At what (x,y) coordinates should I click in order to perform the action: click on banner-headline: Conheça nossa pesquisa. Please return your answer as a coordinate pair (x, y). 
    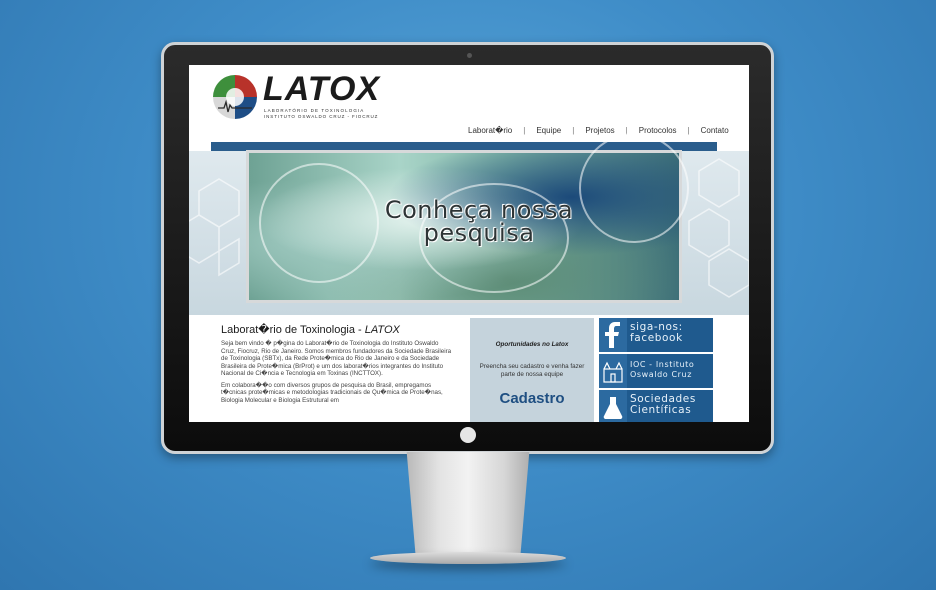
    Looking at the image, I should click on (479, 222).